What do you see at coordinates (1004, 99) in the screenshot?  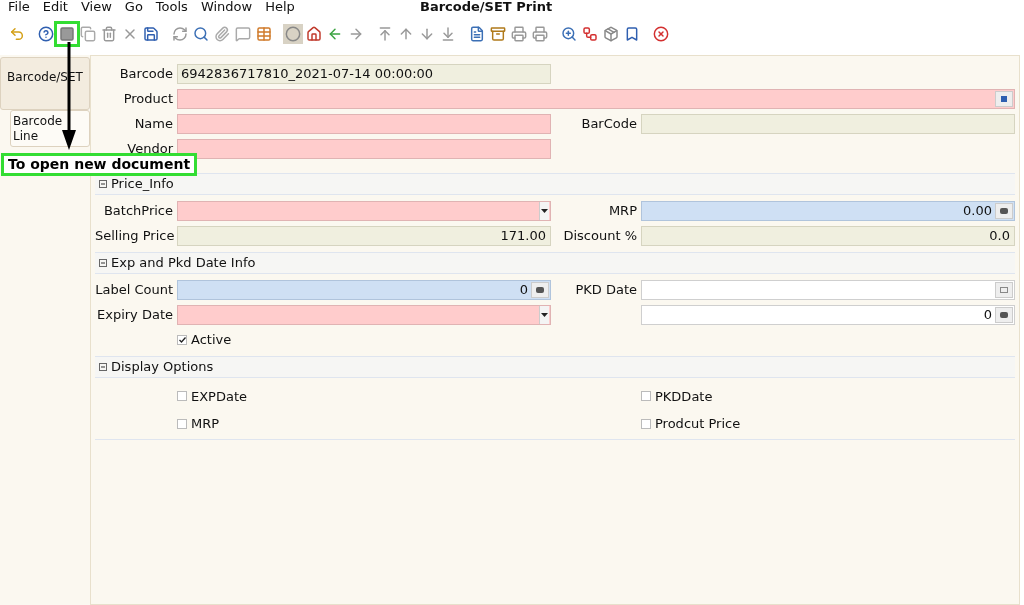 I see `lookup-button` at bounding box center [1004, 99].